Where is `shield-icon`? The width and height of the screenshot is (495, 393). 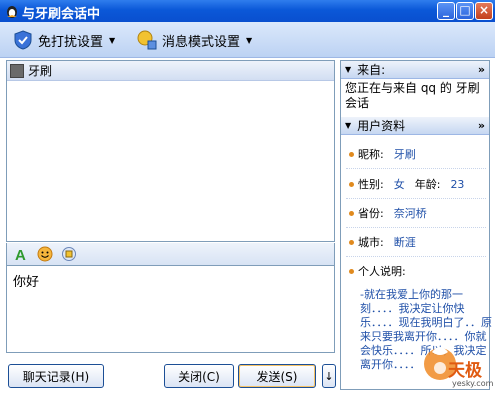
shield-icon is located at coordinates (23, 40).